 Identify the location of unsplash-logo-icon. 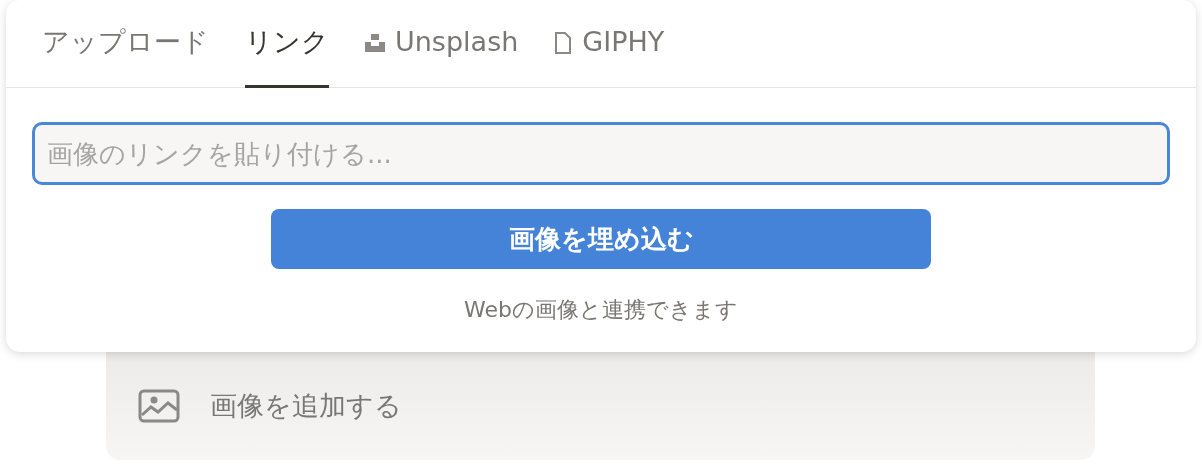
(375, 42).